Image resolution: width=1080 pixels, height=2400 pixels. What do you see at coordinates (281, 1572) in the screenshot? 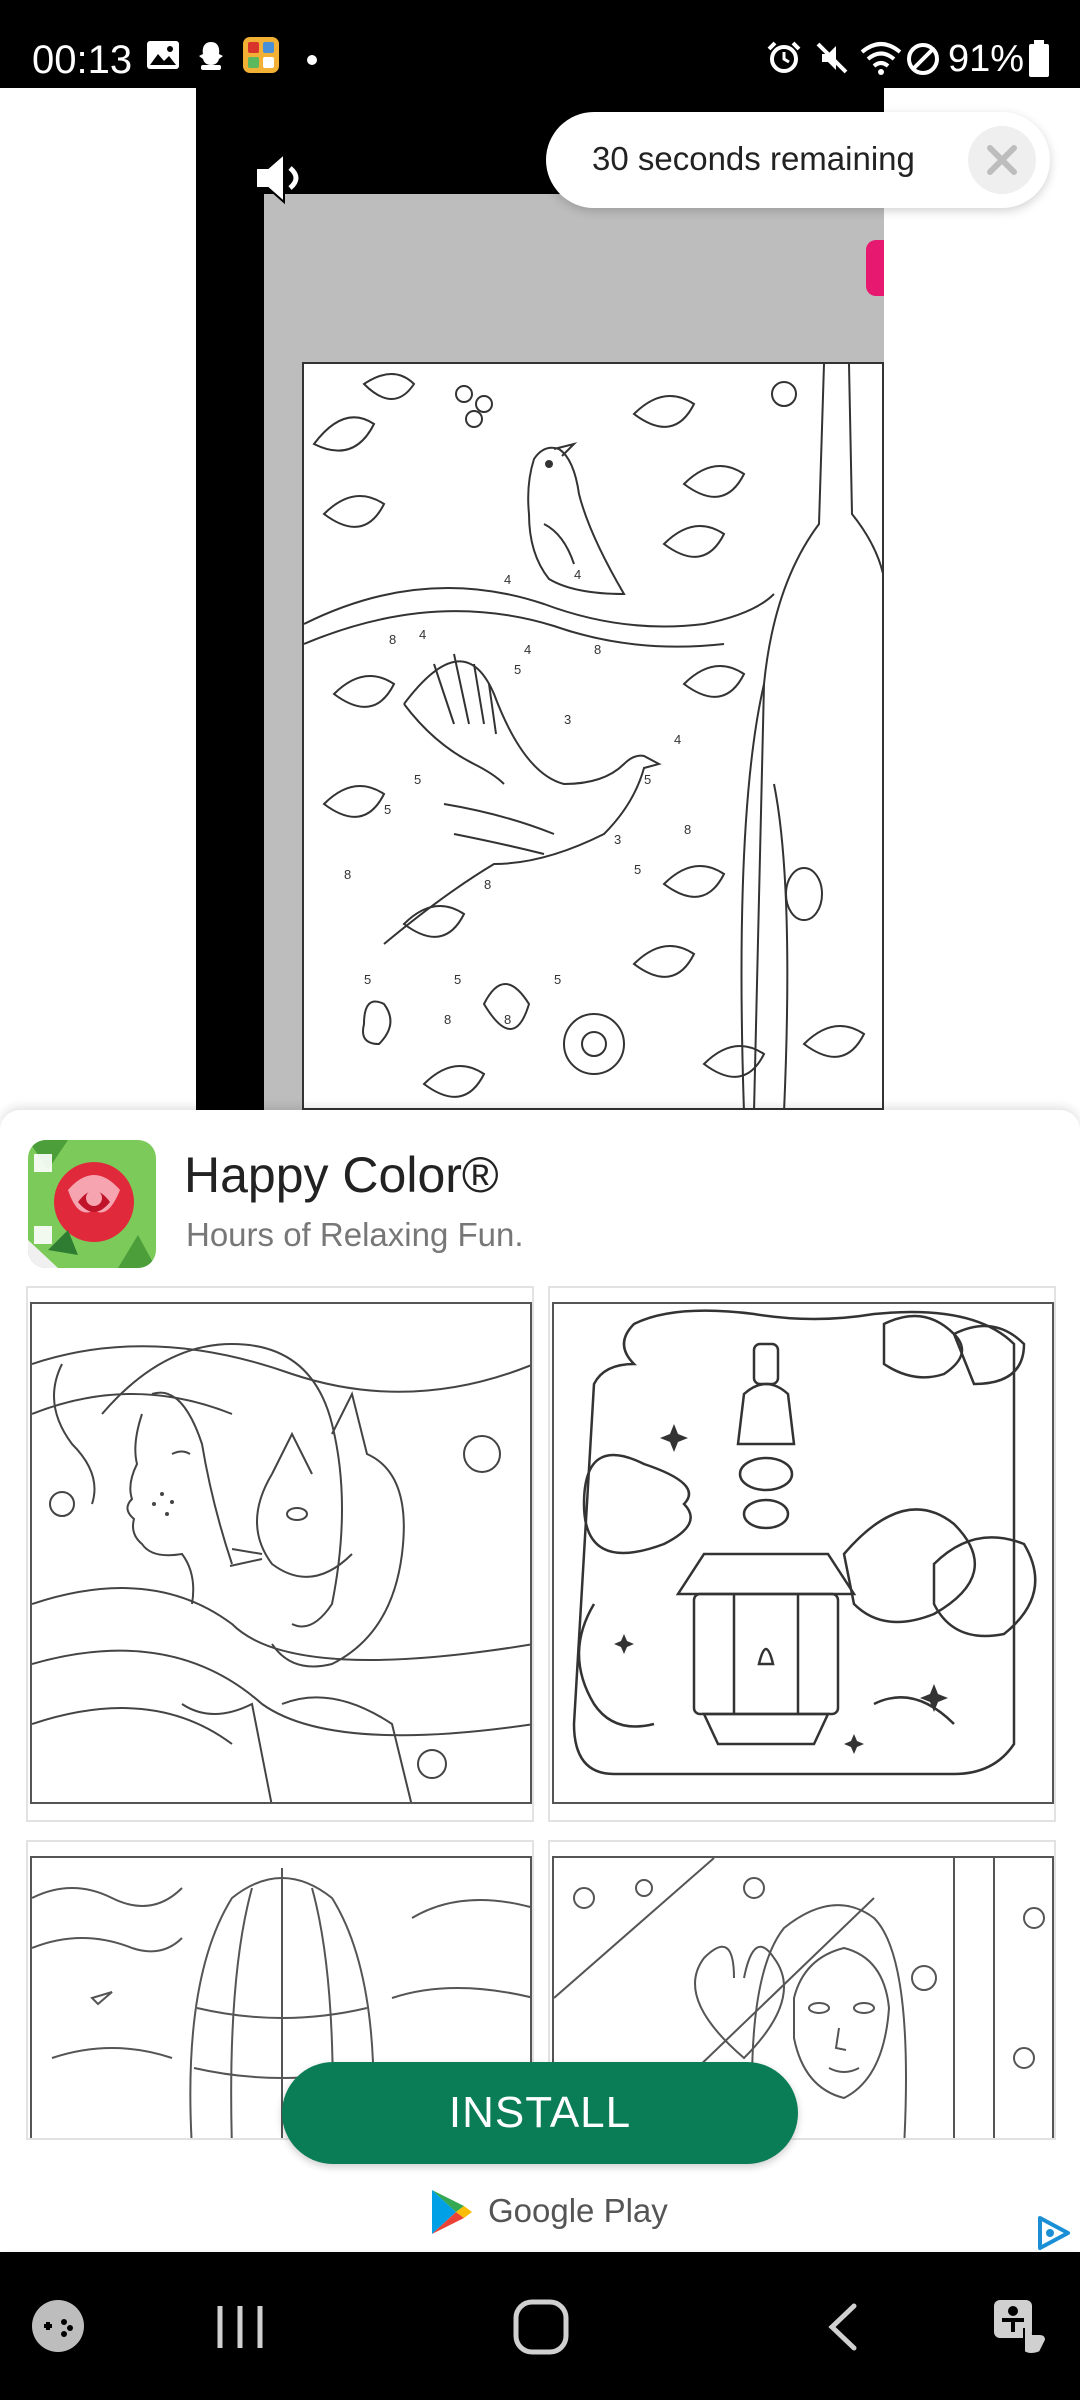
I see `girl-with-cat-illustration` at bounding box center [281, 1572].